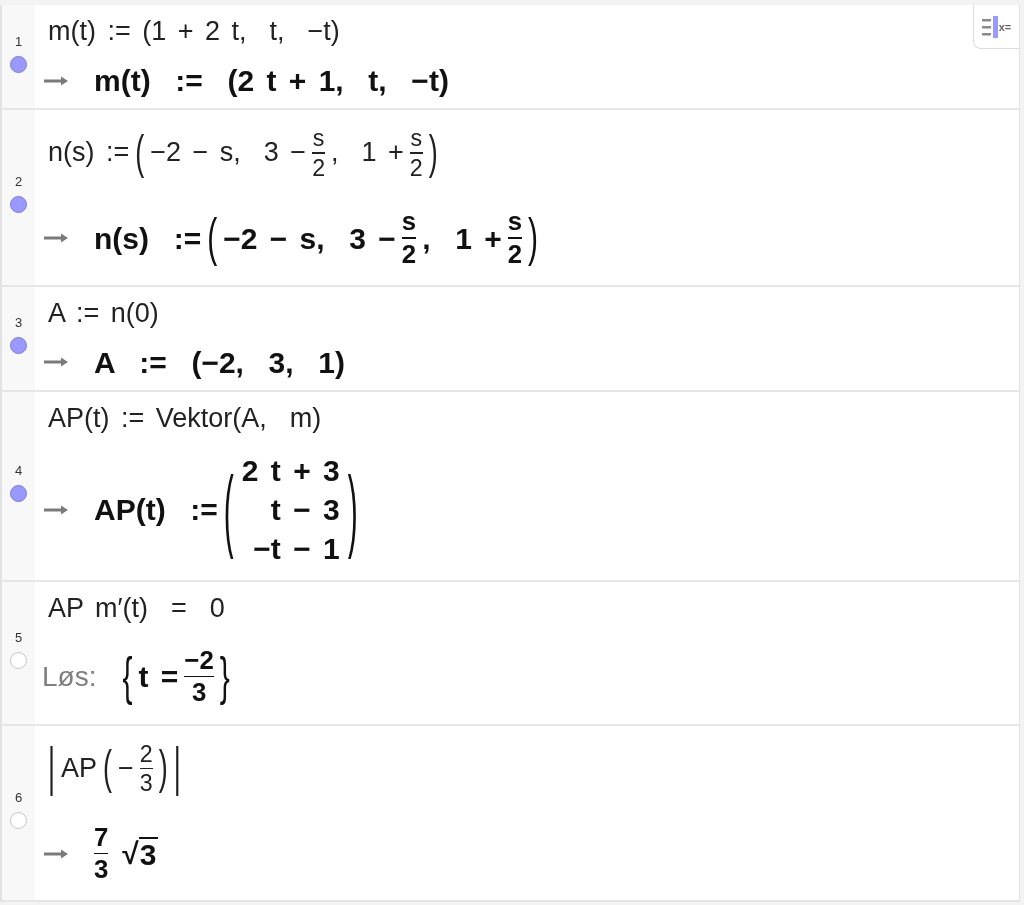  Describe the element at coordinates (219, 362) in the screenshot. I see `math-text: A := (−2, 3, 1)` at that location.